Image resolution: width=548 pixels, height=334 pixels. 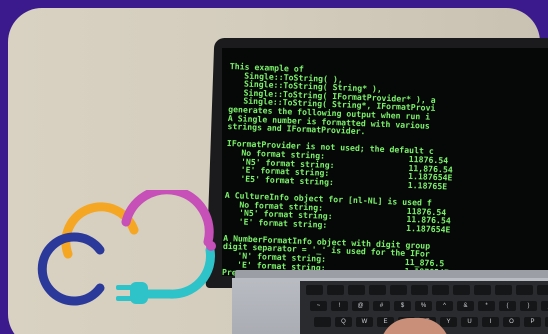 What do you see at coordinates (511, 322) in the screenshot?
I see `keyboard-key: O` at bounding box center [511, 322].